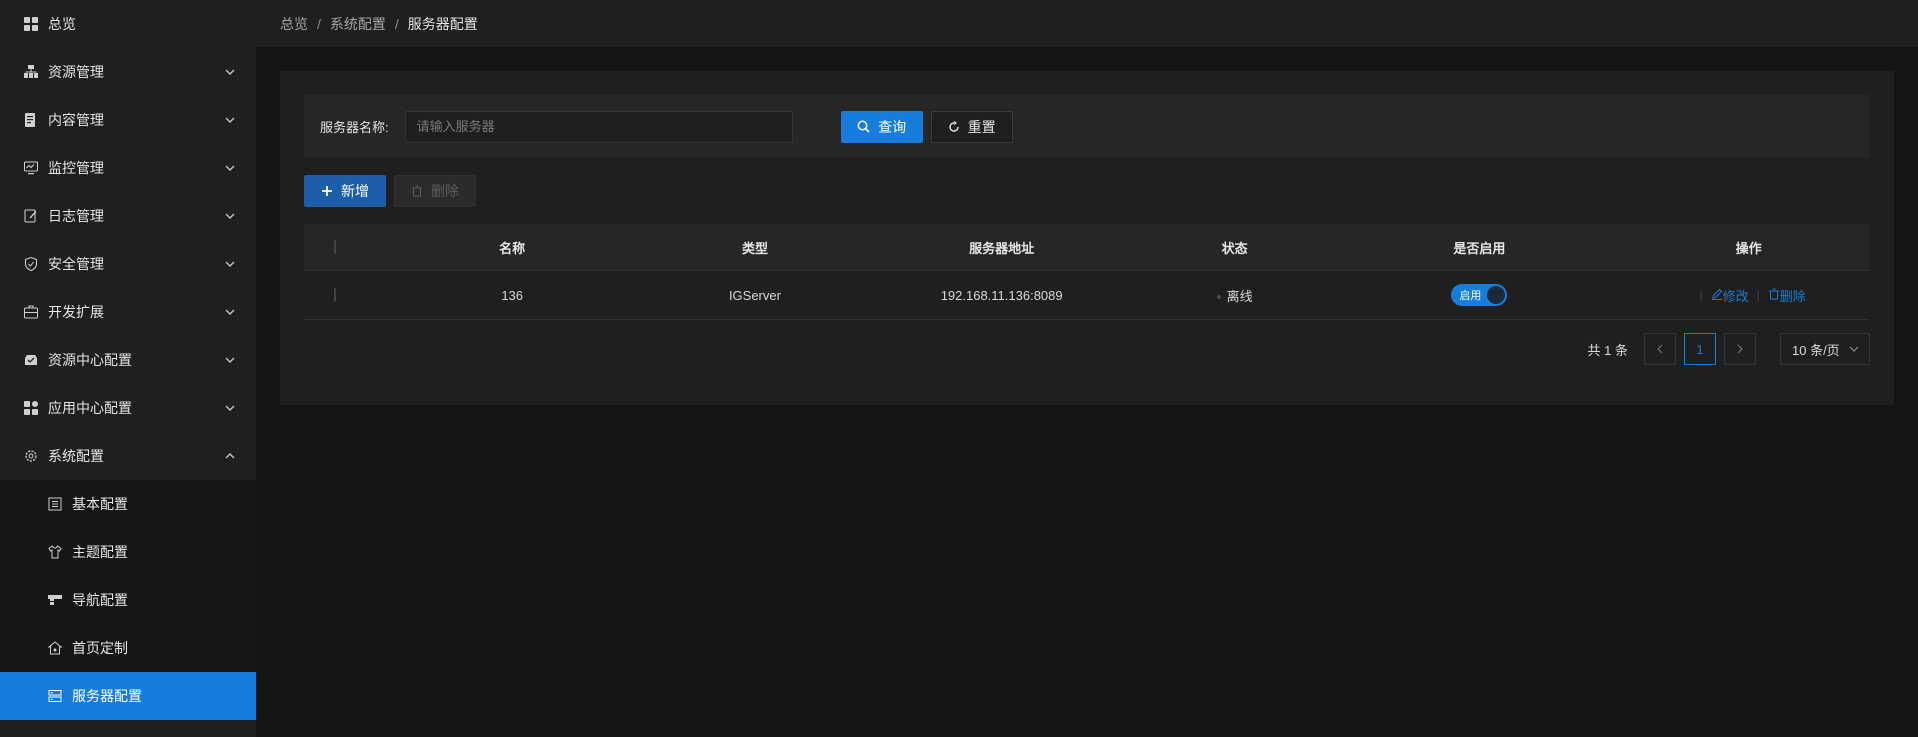  What do you see at coordinates (128, 408) in the screenshot?
I see `sidebar-item-app-center: 应用中心配置` at bounding box center [128, 408].